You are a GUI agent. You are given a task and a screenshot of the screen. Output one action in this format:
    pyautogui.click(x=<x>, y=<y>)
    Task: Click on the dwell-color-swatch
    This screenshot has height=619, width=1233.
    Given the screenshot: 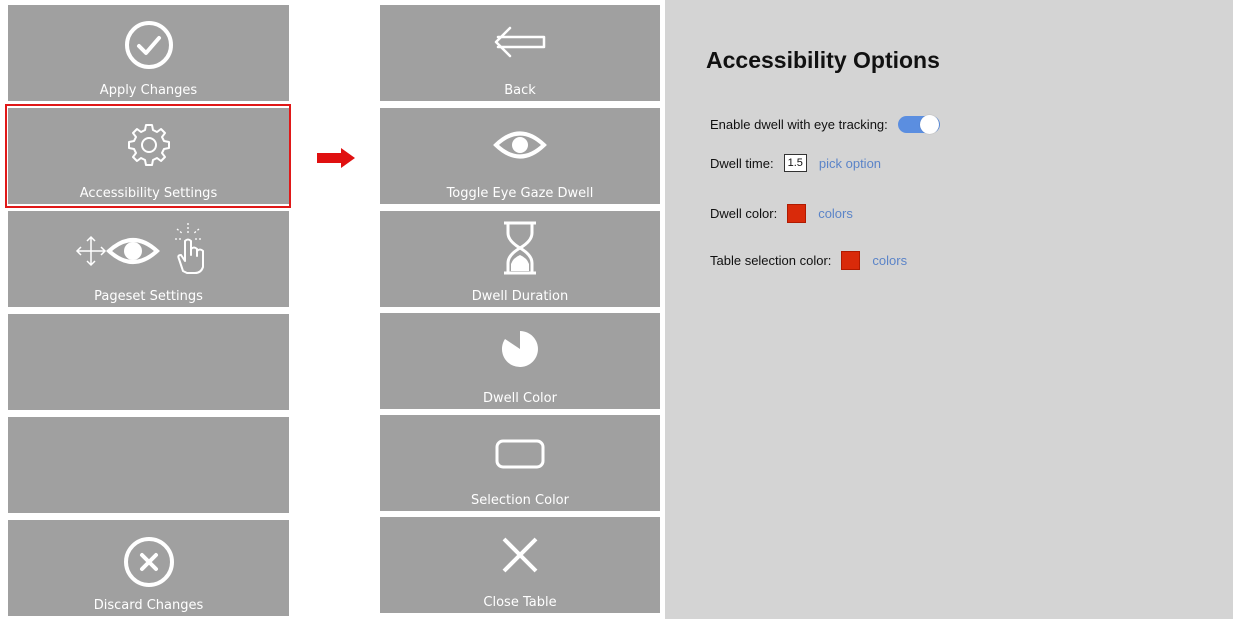 What is the action you would take?
    pyautogui.click(x=797, y=213)
    